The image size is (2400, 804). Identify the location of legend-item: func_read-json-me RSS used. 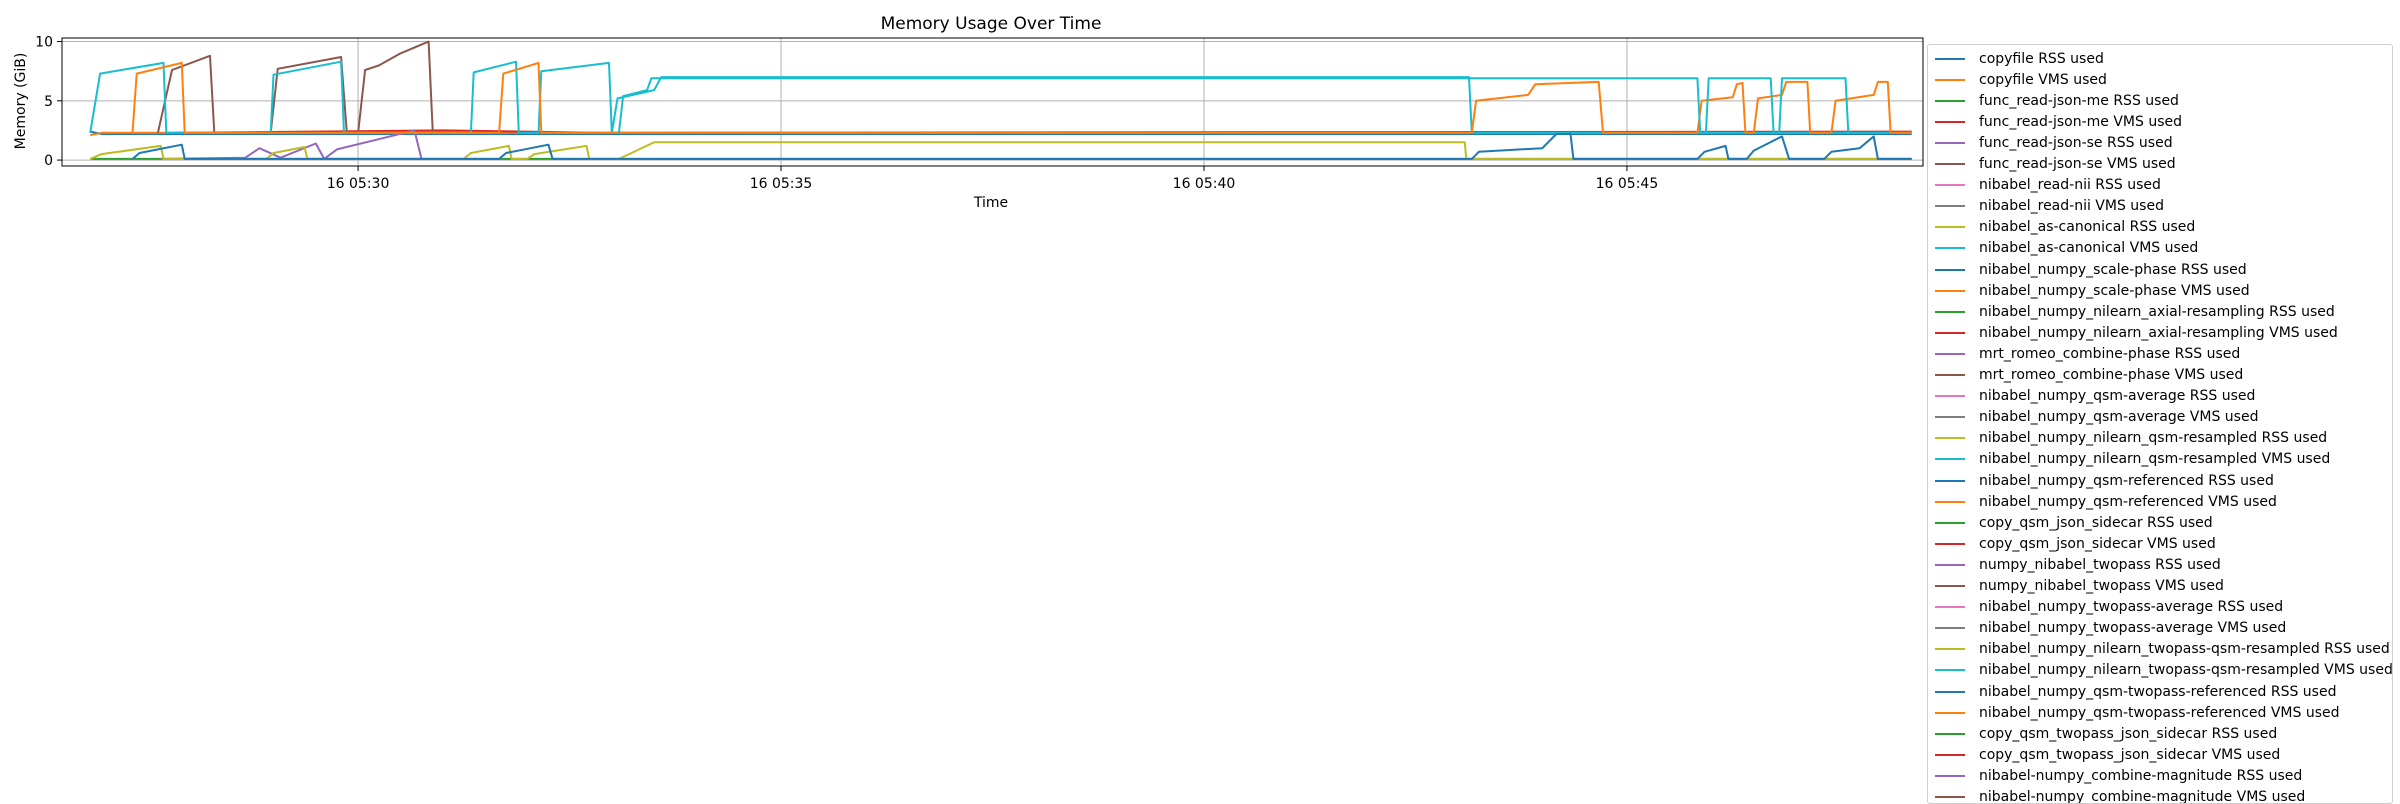
(2053, 100).